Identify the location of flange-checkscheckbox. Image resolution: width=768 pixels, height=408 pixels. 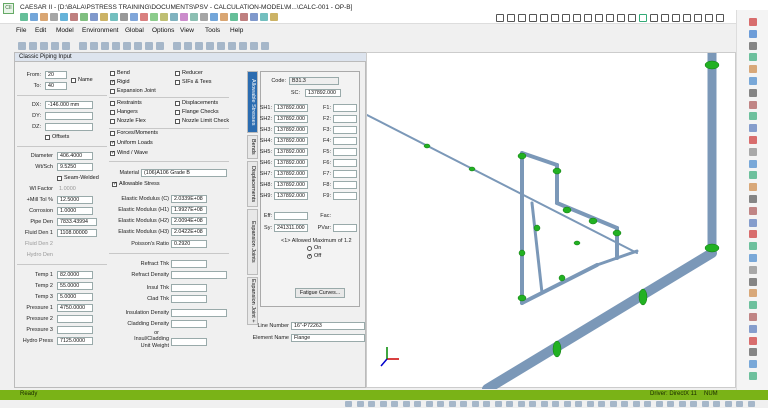
(177, 112).